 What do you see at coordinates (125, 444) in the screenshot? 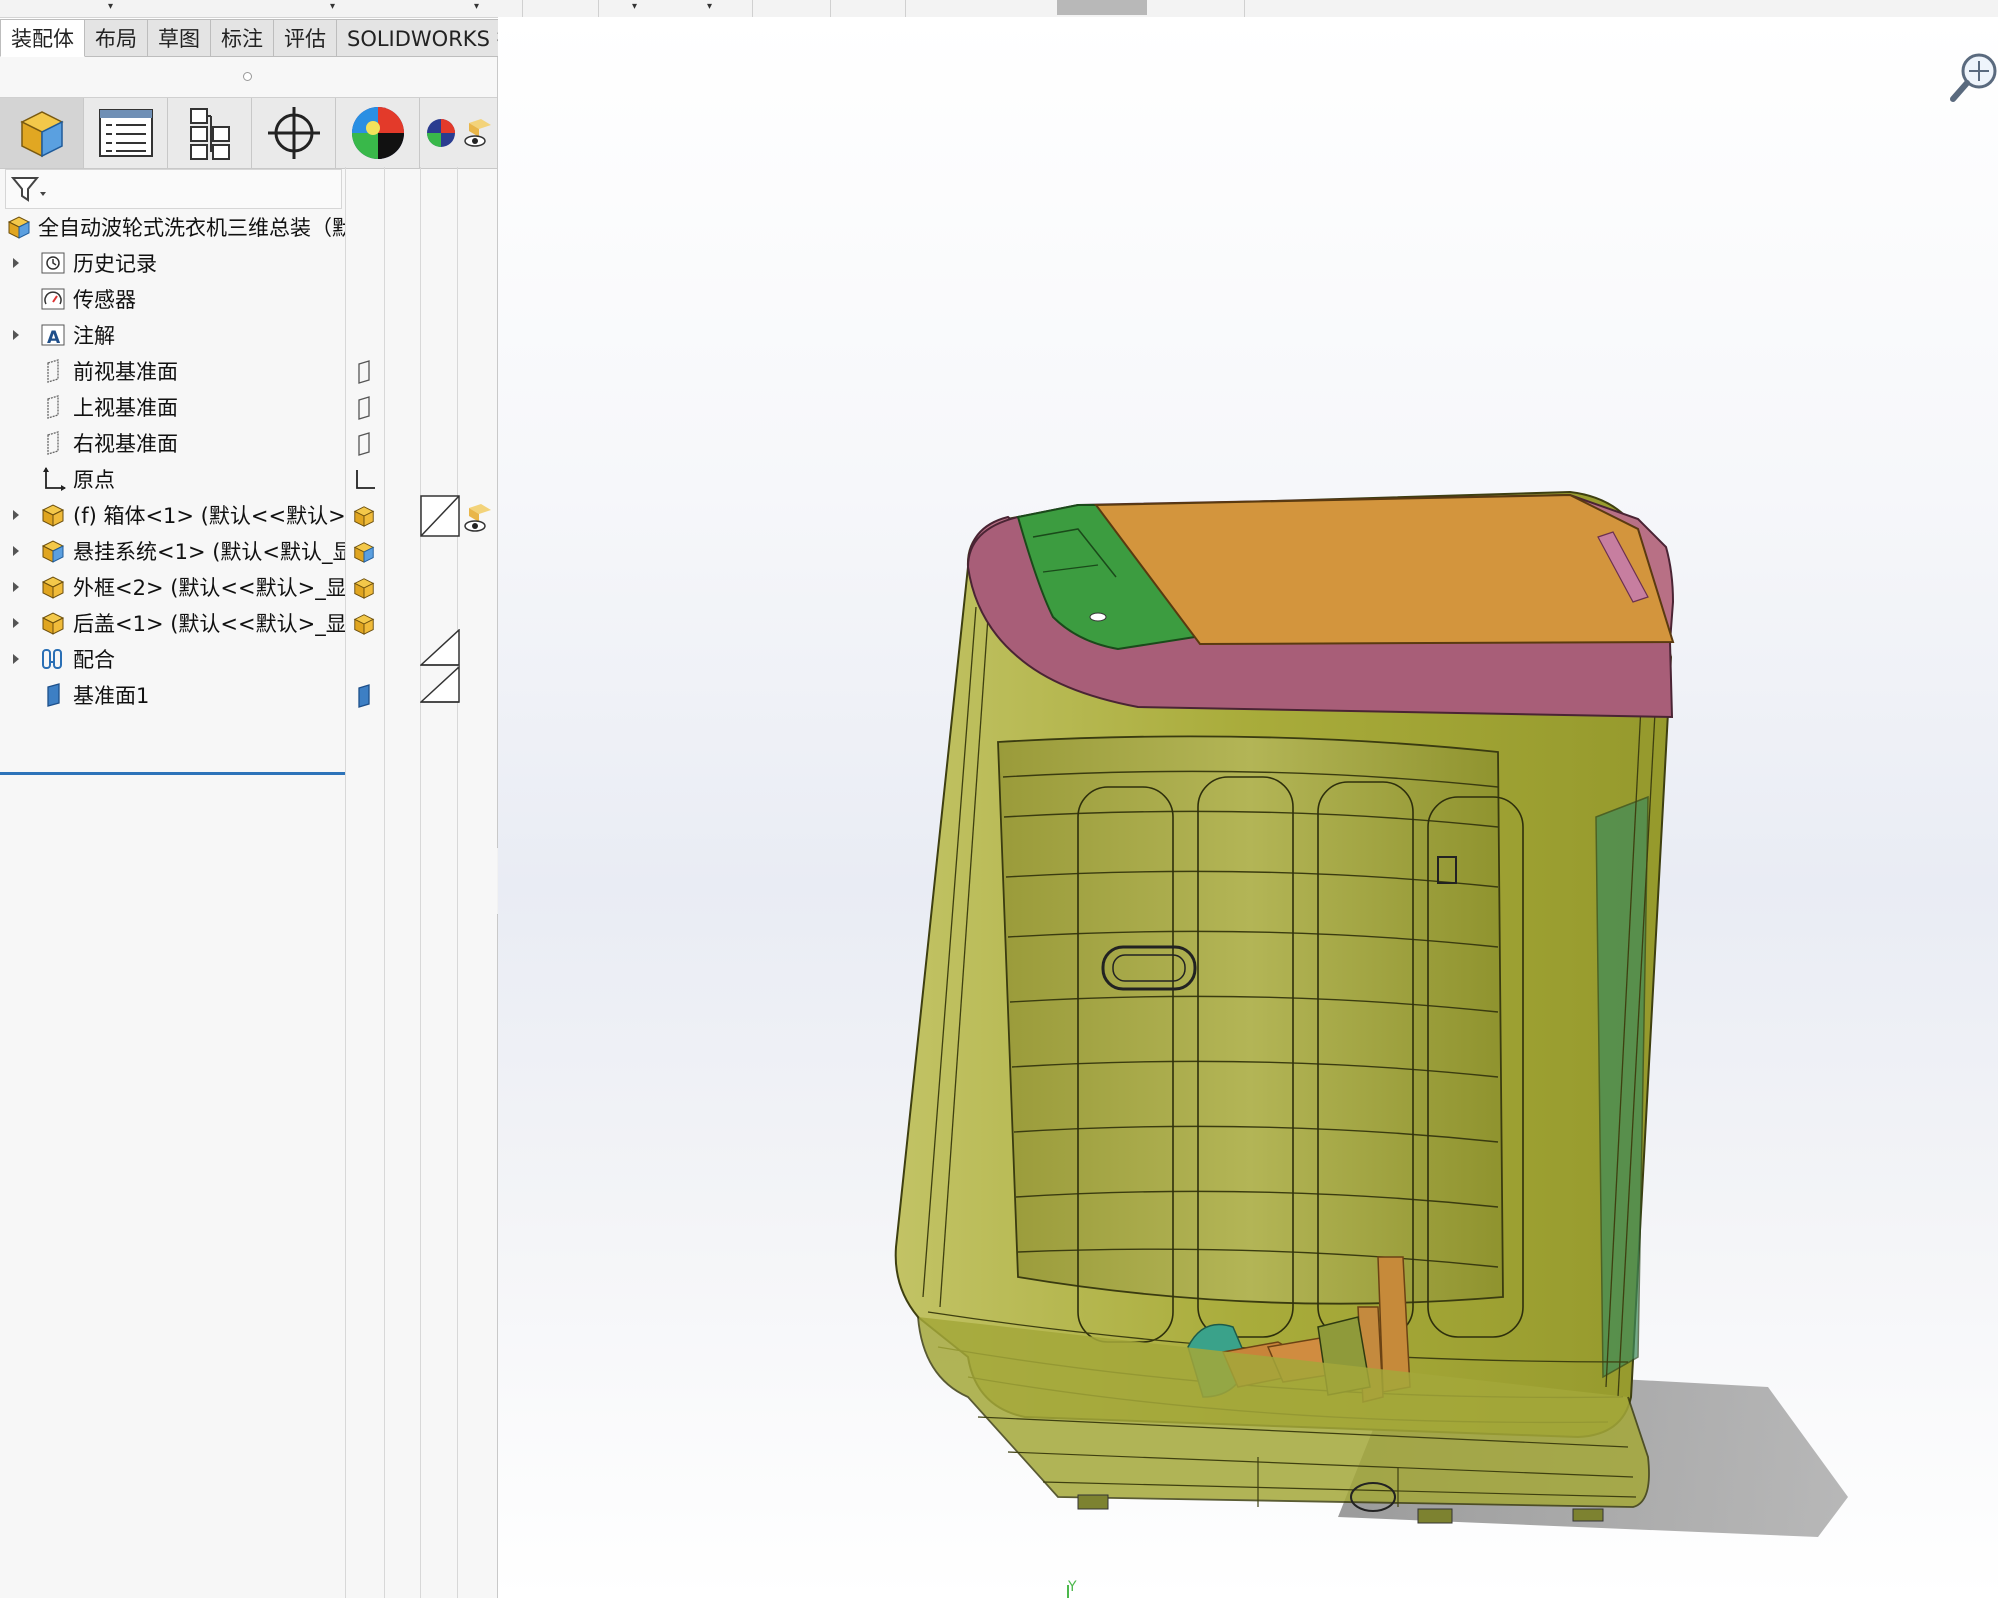
I see `tree-item-label: 右视基准面` at bounding box center [125, 444].